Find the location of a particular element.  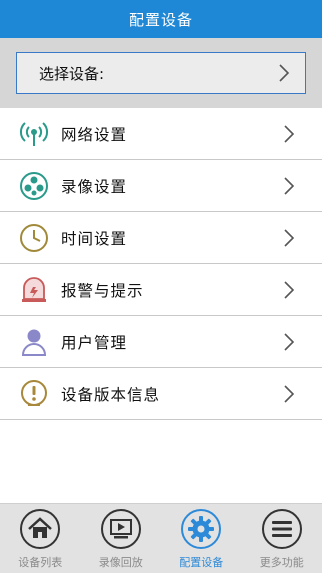

clock-icon is located at coordinates (34, 238).